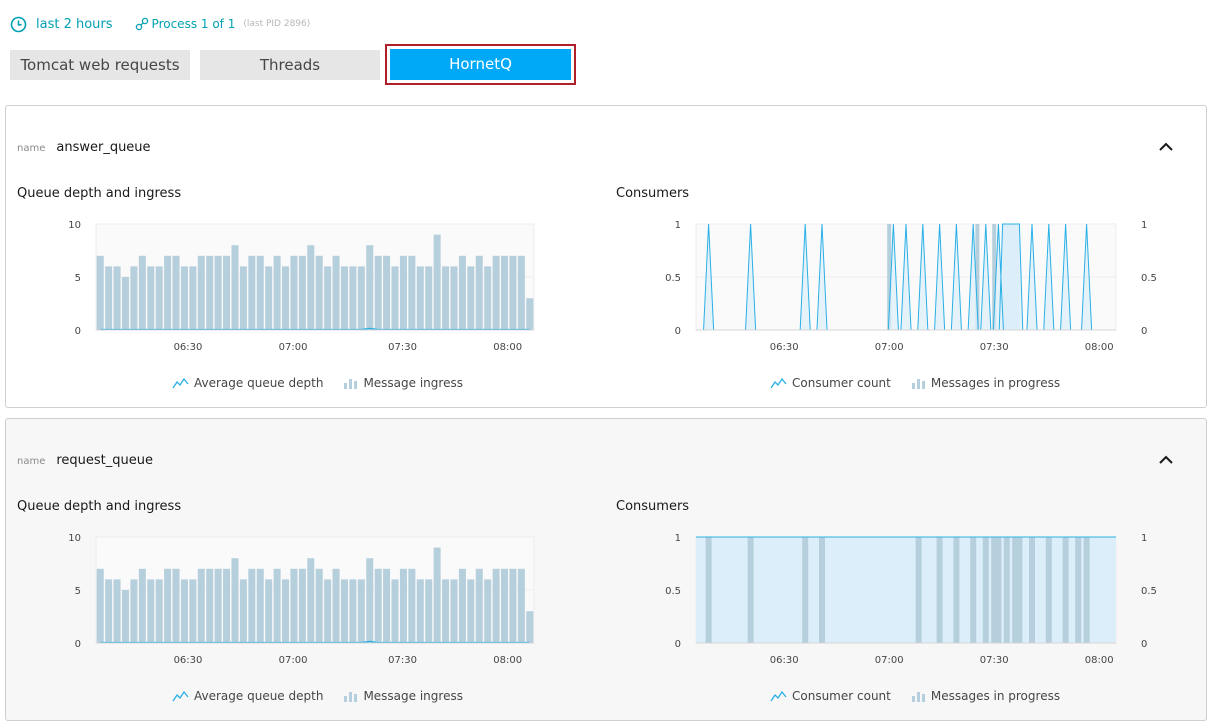 Image resolution: width=1211 pixels, height=725 pixels. I want to click on legend-label: Message ingress, so click(413, 696).